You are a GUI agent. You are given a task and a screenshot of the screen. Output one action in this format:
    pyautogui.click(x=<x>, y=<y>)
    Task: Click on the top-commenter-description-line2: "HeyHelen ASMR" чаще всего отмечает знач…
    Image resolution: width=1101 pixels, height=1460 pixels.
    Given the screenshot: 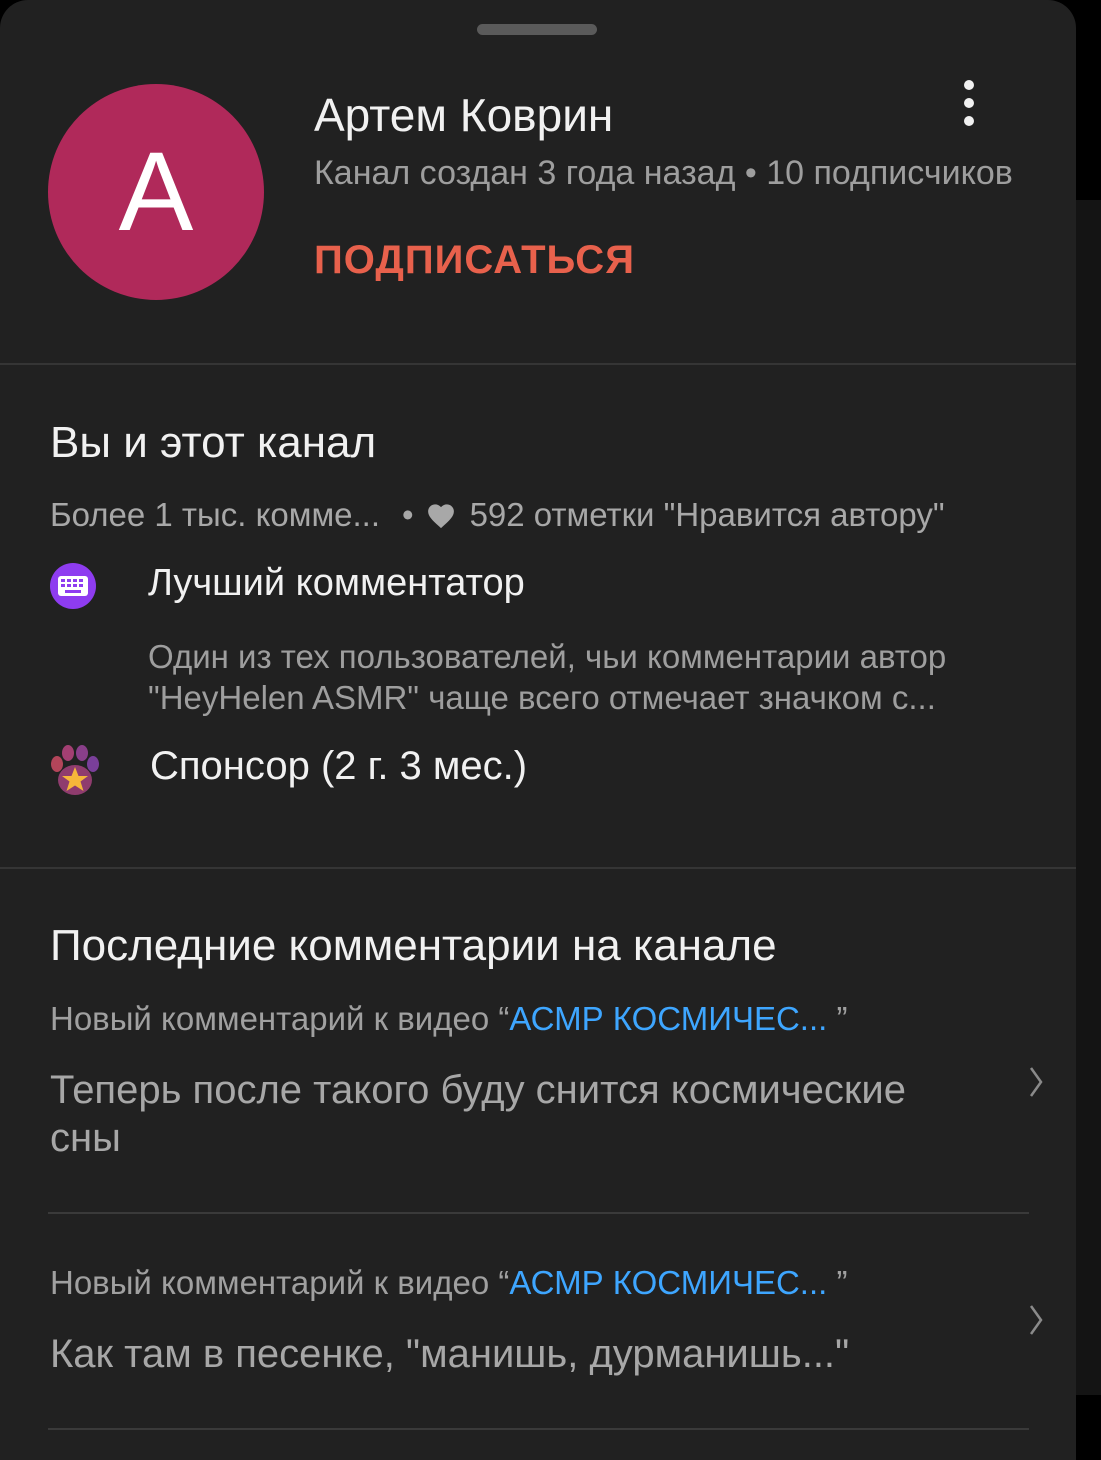 What is the action you would take?
    pyautogui.click(x=542, y=697)
    